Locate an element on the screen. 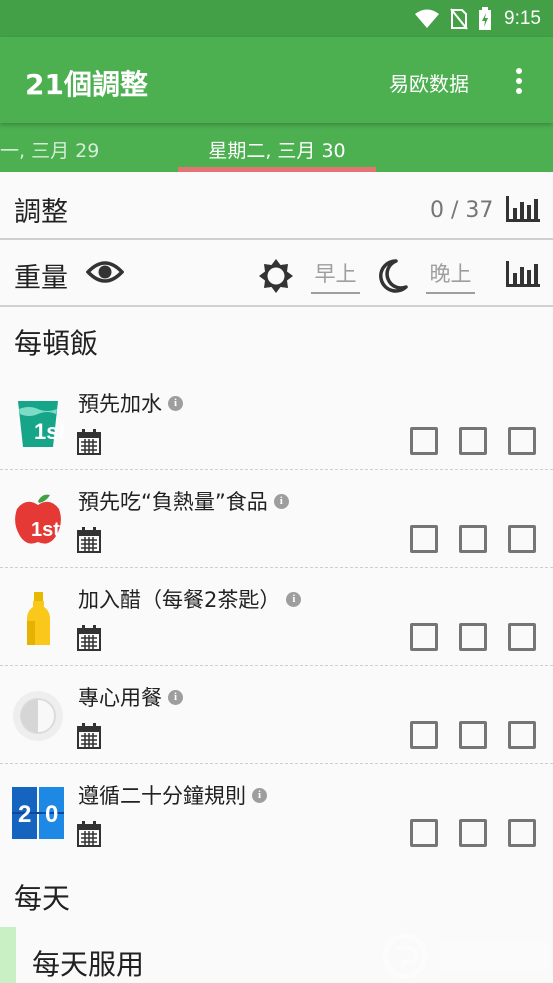 The width and height of the screenshot is (553, 983). adjustments-row: 調整 0 / 37 is located at coordinates (276, 205).